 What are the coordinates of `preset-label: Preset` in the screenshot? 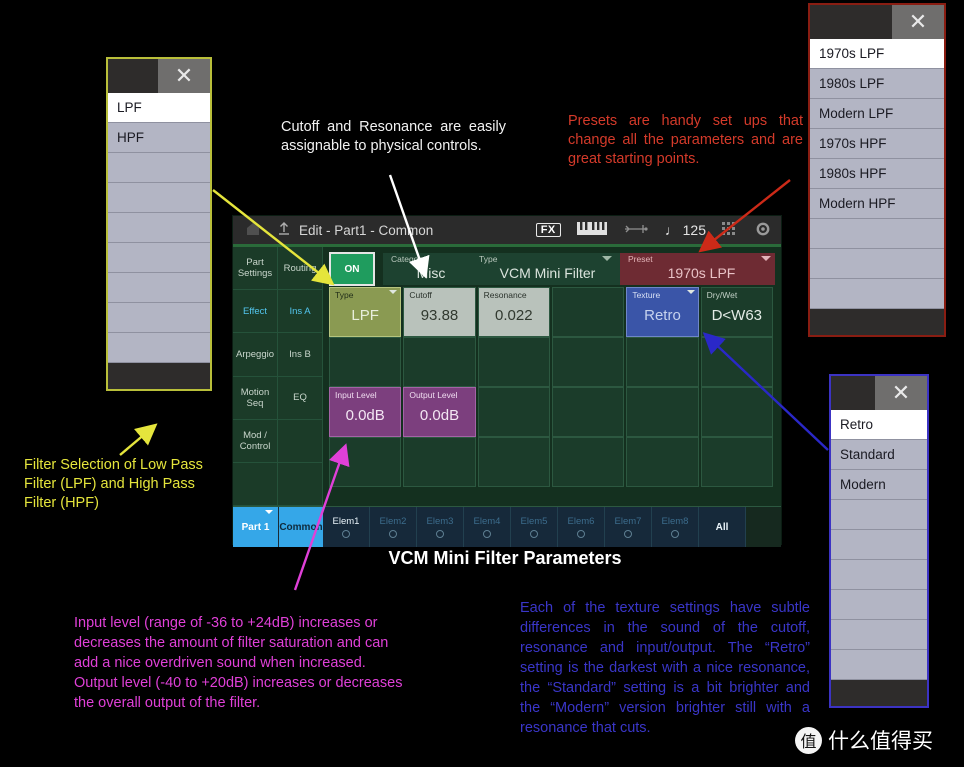 It's located at (640, 259).